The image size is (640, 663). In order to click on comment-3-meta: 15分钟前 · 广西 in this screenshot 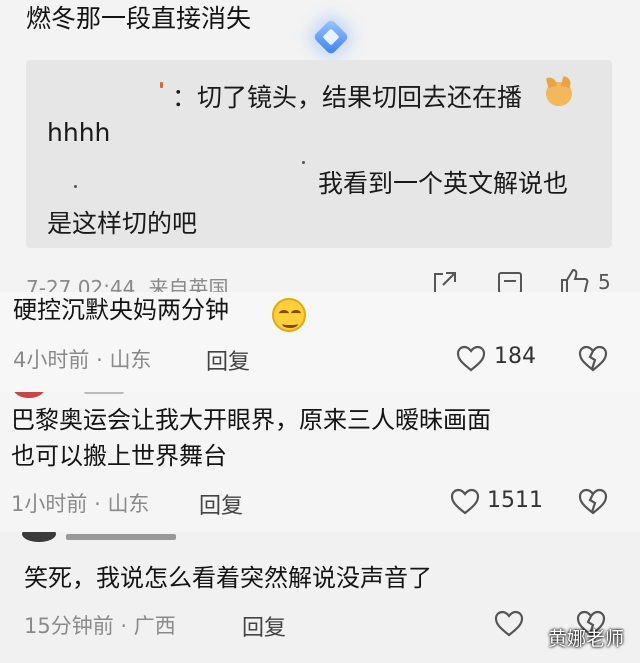, I will do `click(100, 625)`.